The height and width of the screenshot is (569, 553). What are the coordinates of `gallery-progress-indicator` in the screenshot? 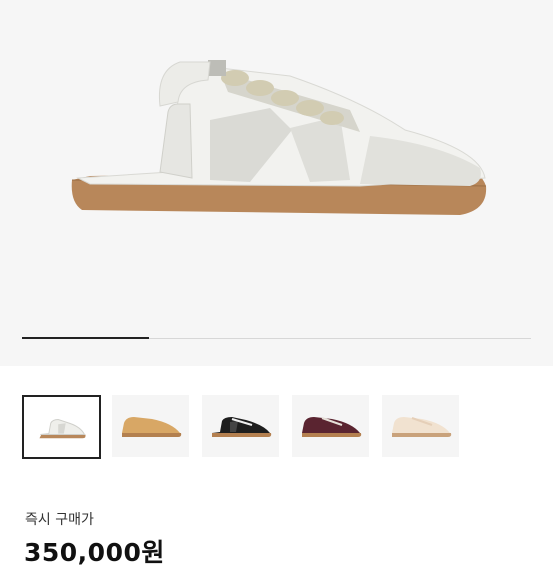 It's located at (86, 338).